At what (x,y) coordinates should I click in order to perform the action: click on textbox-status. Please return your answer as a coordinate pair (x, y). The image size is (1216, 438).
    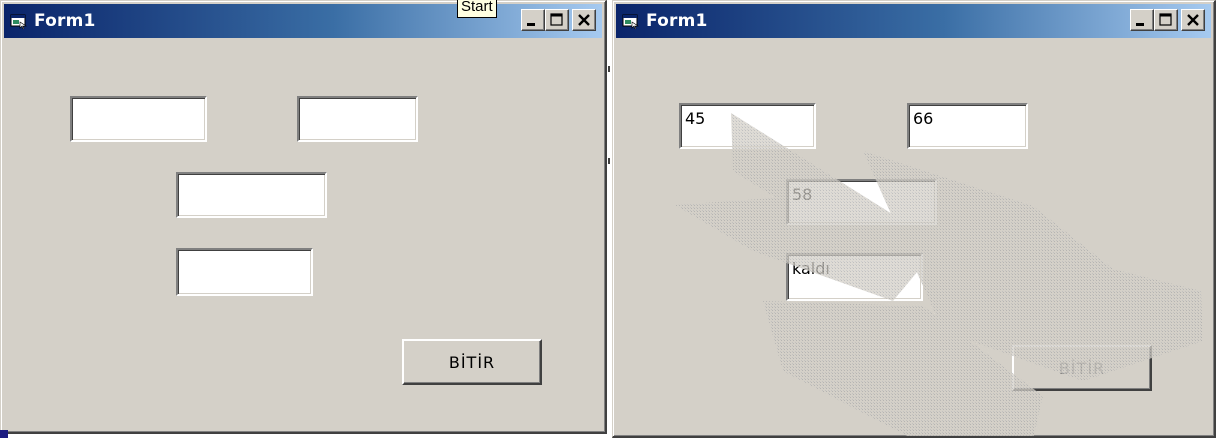
    Looking at the image, I should click on (244, 272).